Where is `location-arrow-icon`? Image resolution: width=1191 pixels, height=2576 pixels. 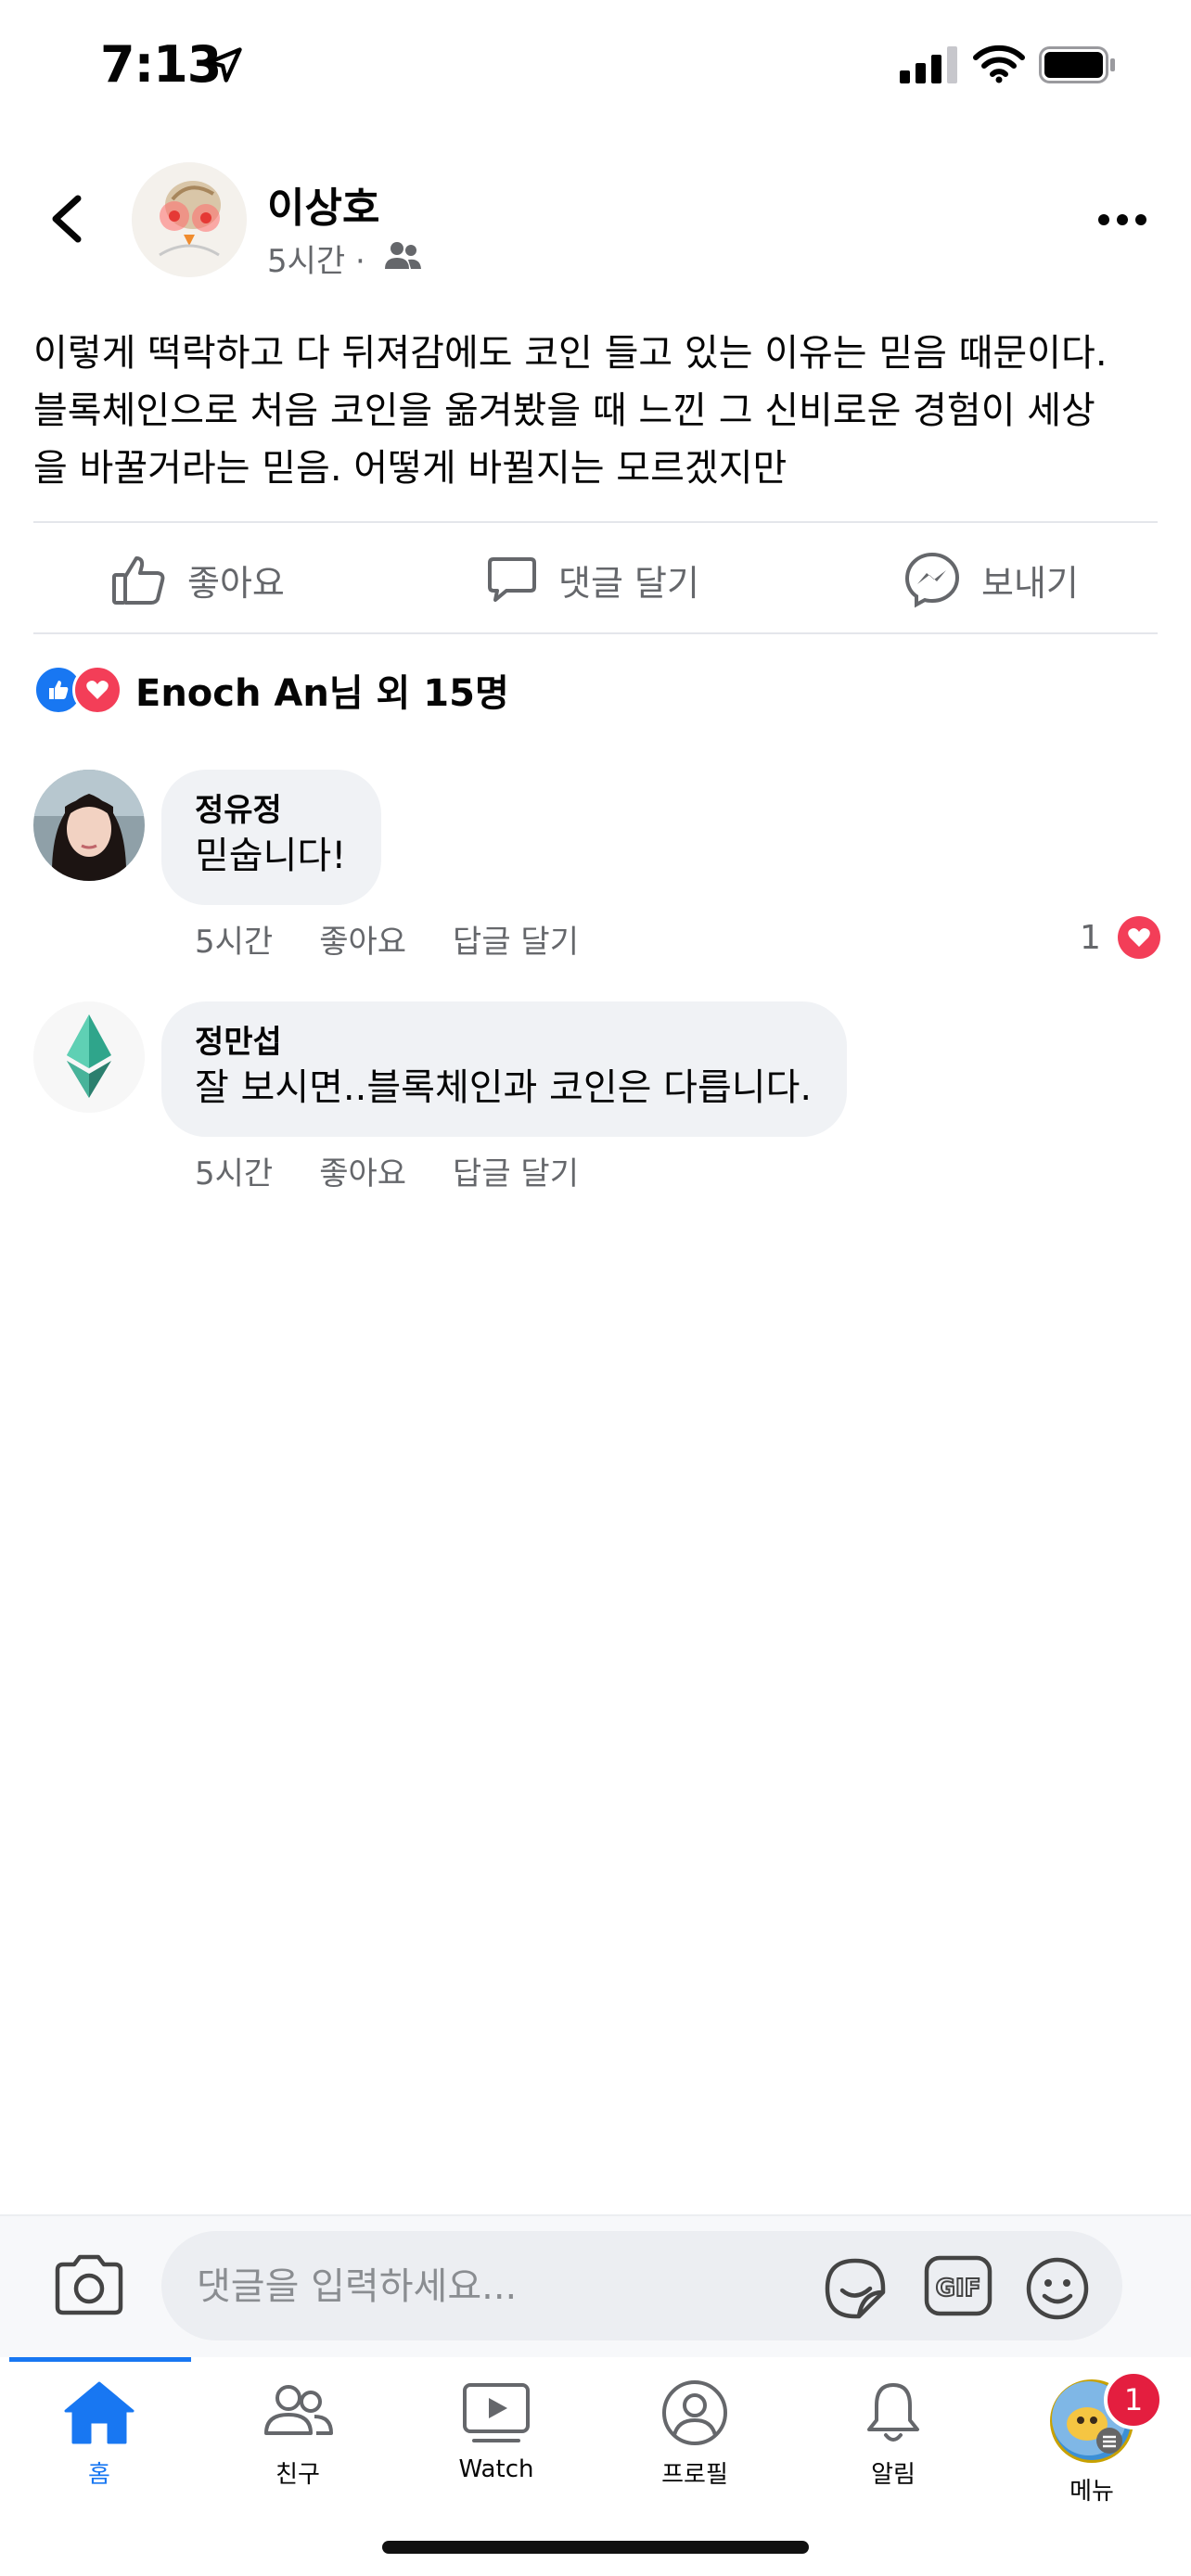 location-arrow-icon is located at coordinates (224, 65).